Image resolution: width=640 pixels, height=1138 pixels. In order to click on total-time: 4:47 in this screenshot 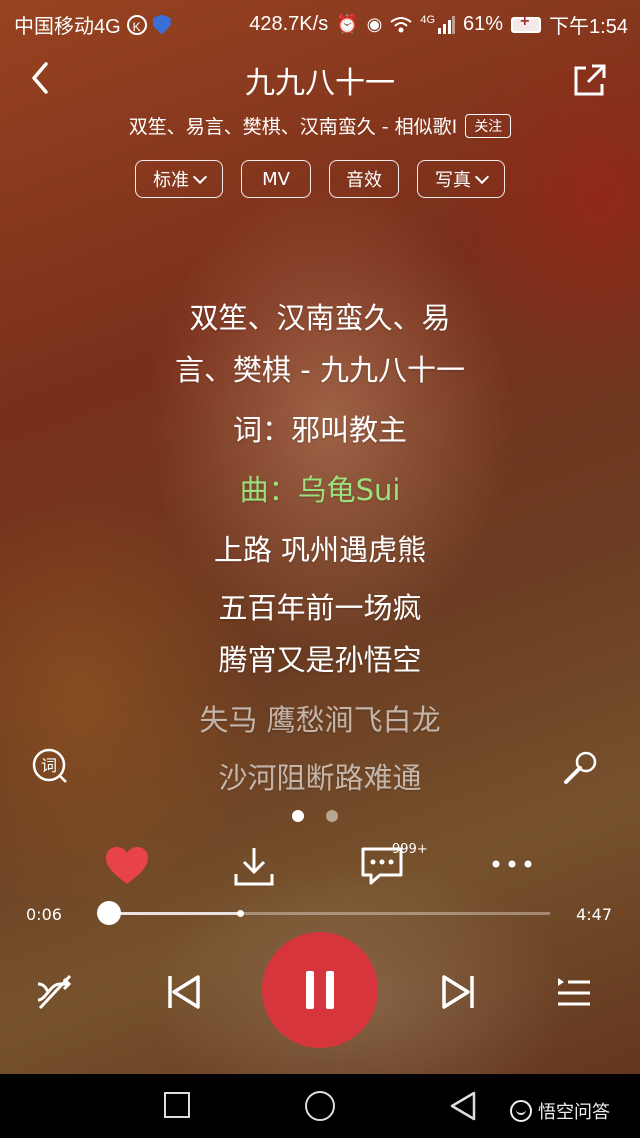, I will do `click(594, 914)`.